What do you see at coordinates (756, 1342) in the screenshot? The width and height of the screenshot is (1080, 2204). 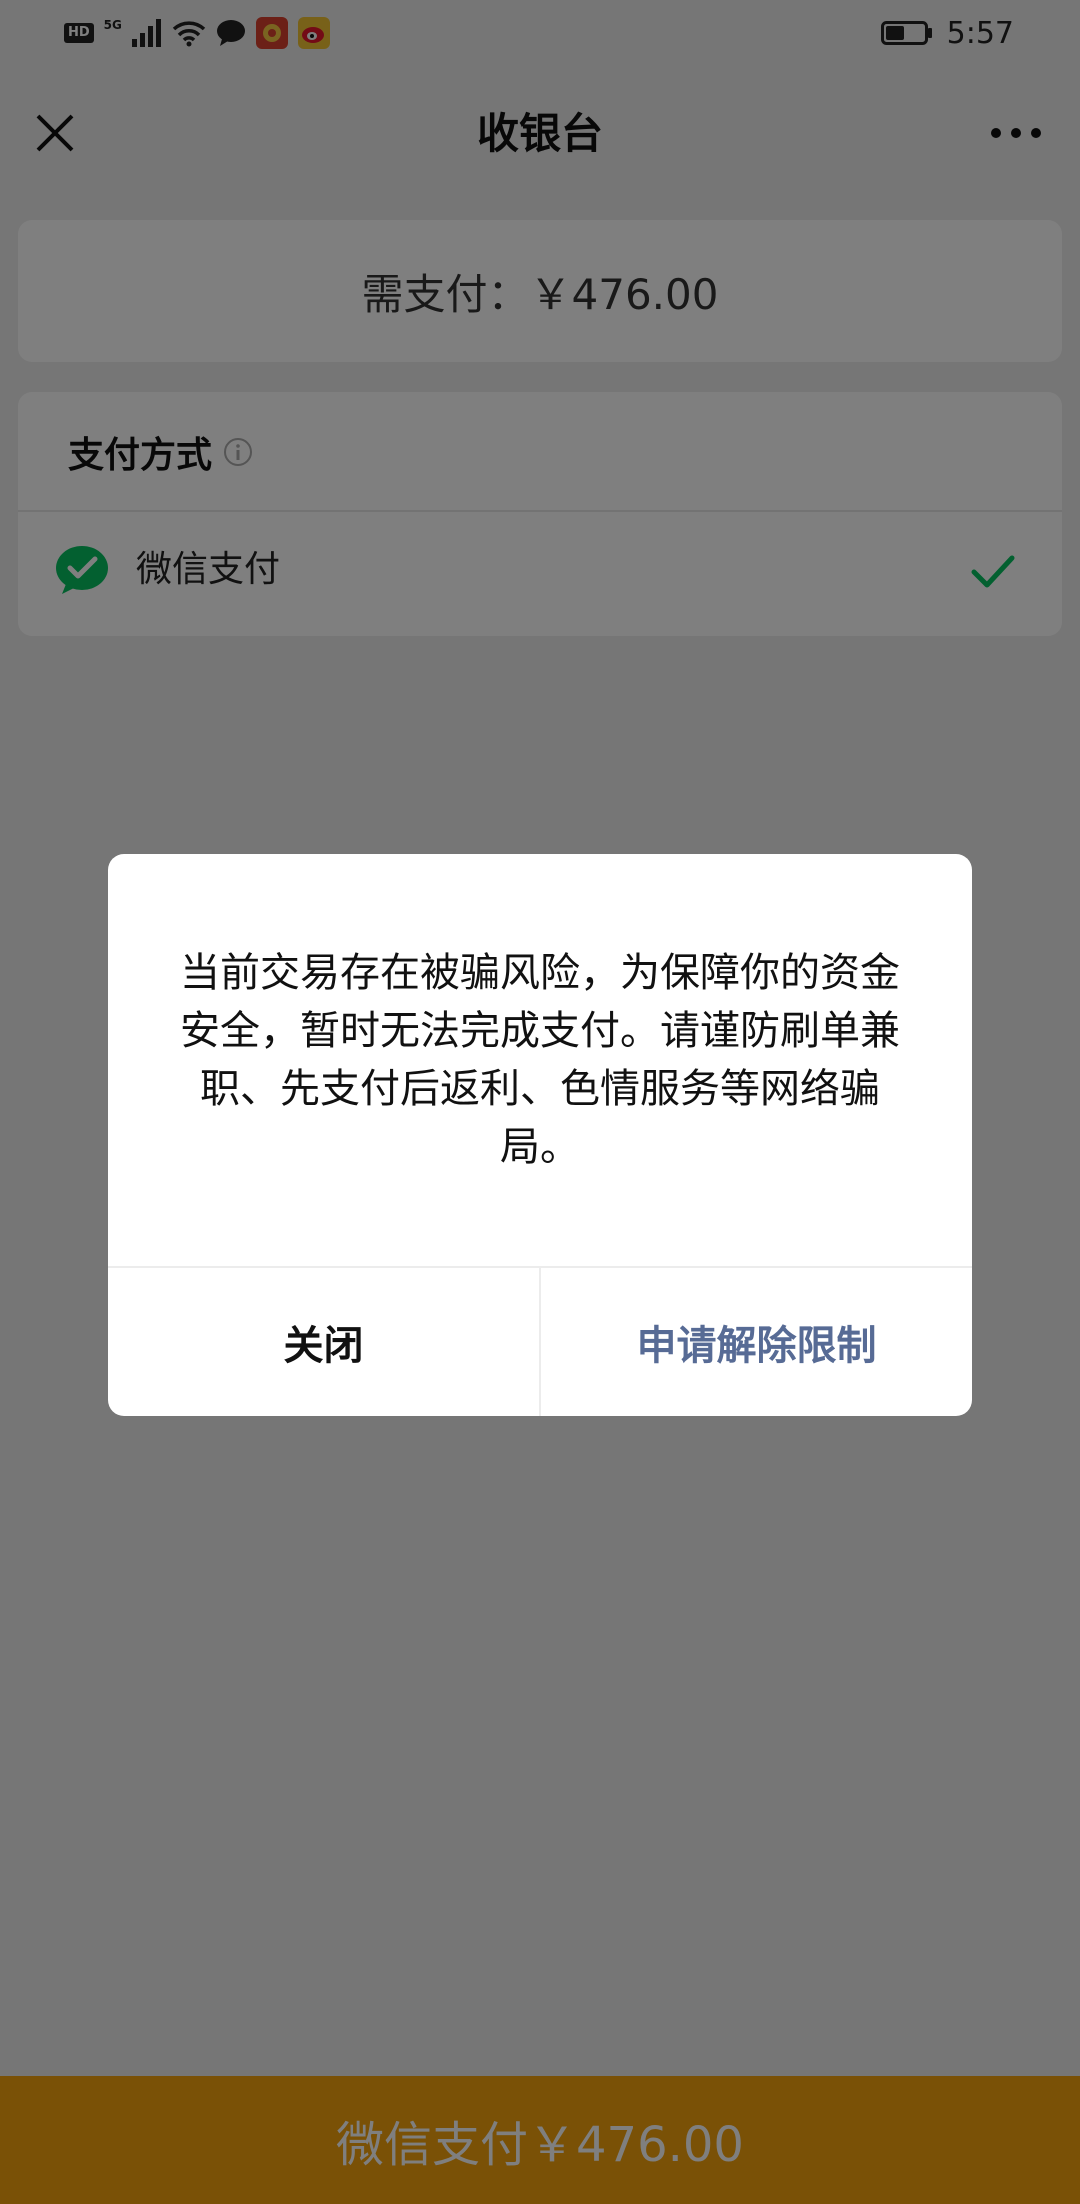 I see `request-unlock-button: 申请解除限制` at bounding box center [756, 1342].